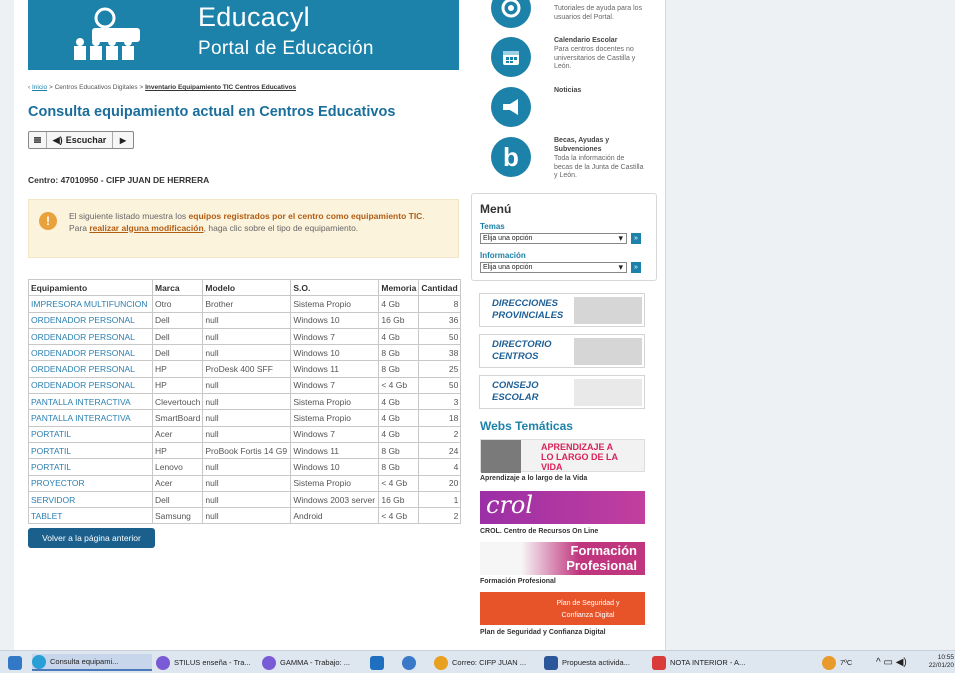  Describe the element at coordinates (335, 287) in the screenshot. I see `header-so: S.O.` at that location.